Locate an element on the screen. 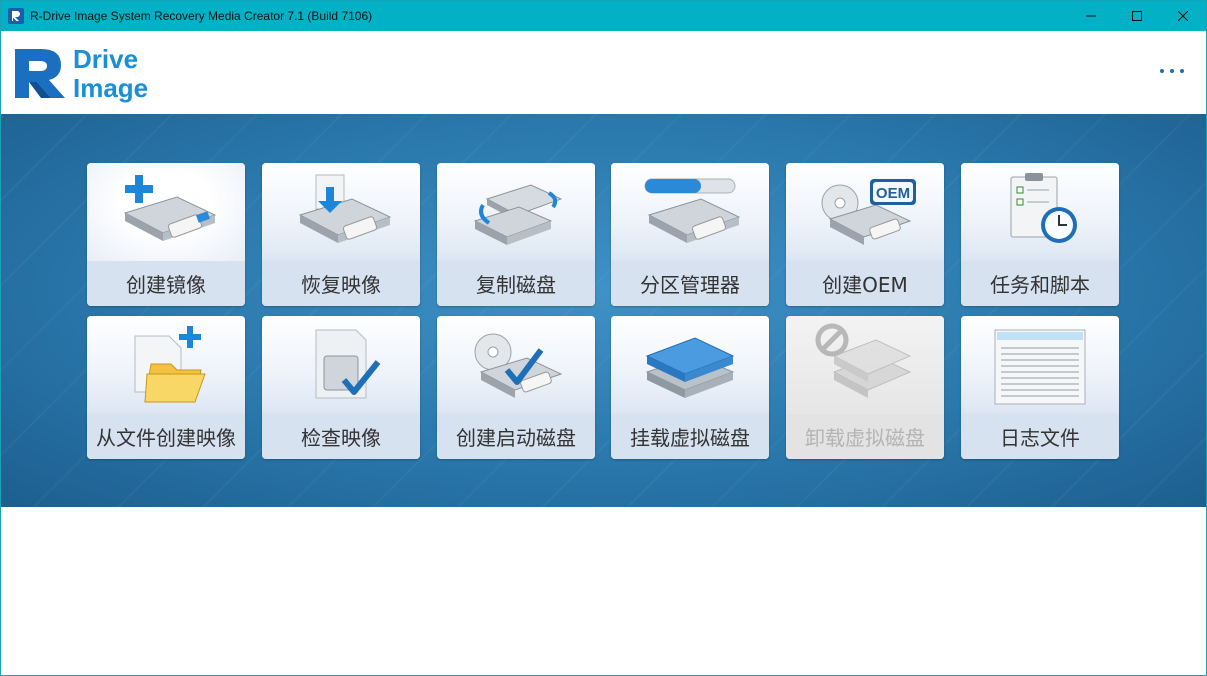 Image resolution: width=1207 pixels, height=676 pixels. tile-copy-disk: 复制磁盘 is located at coordinates (516, 234).